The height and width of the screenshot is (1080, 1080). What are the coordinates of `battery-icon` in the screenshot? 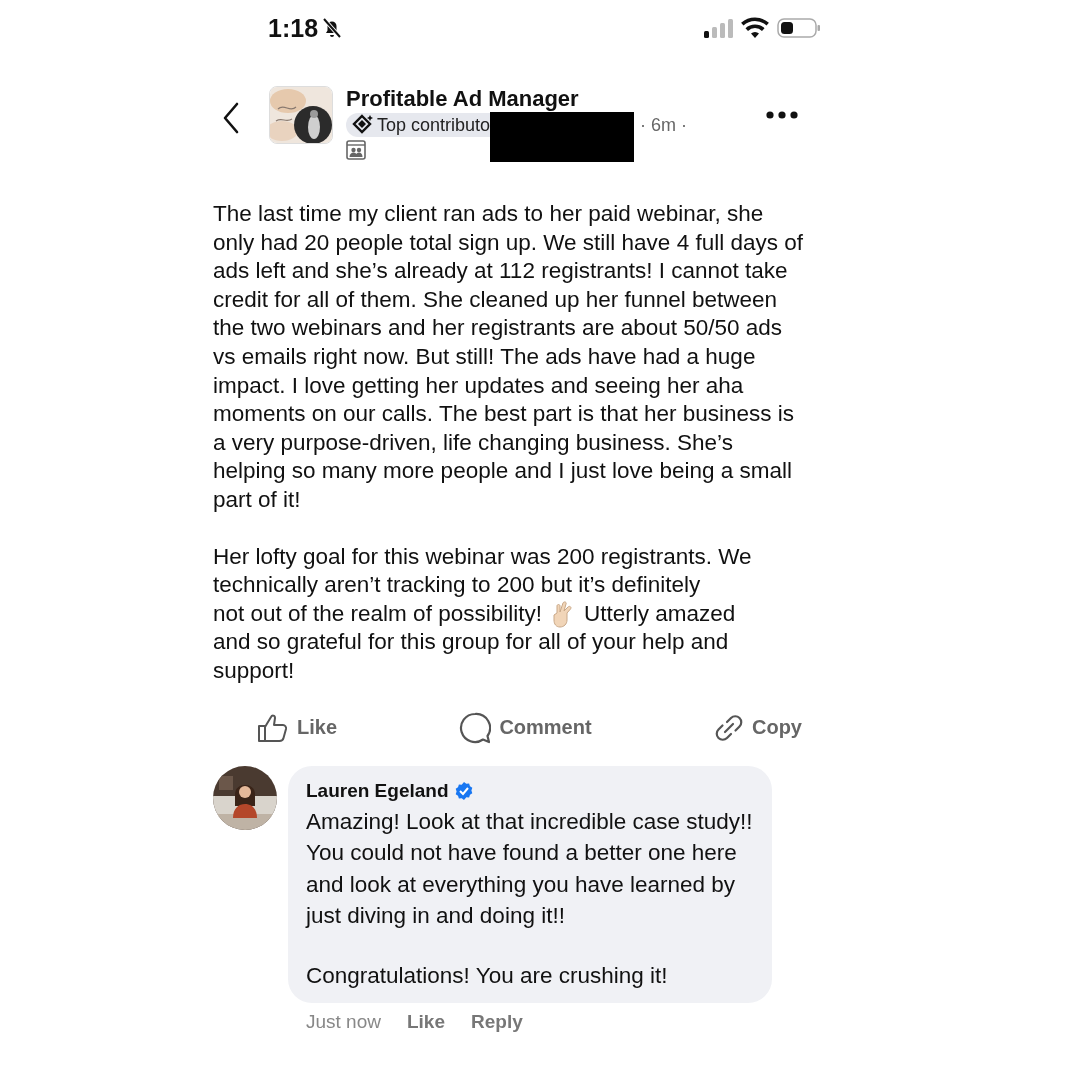 It's located at (799, 28).